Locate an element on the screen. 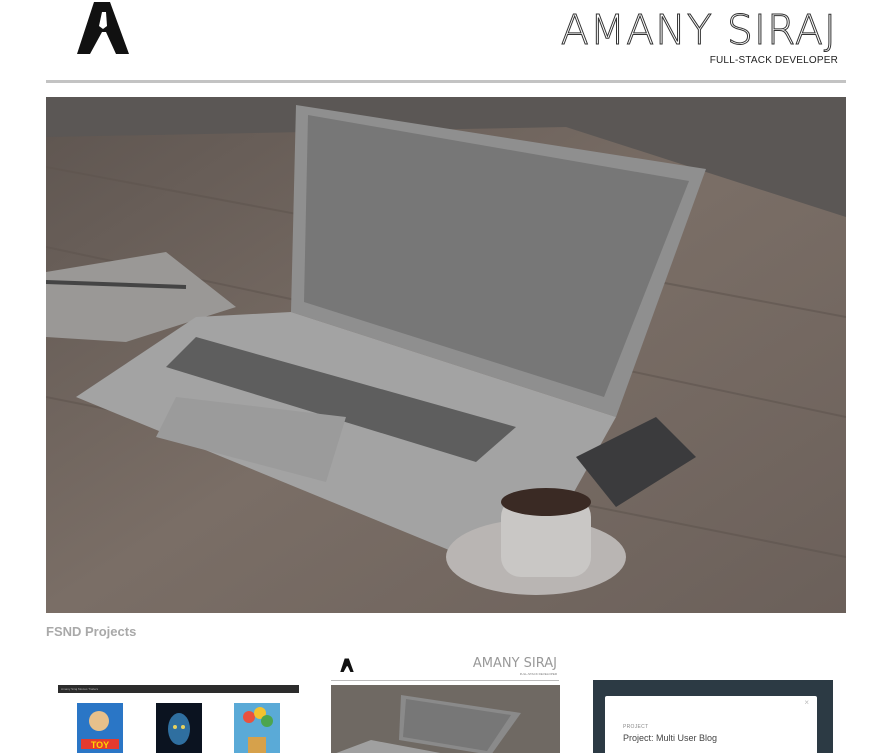  close-icon: × is located at coordinates (806, 702).